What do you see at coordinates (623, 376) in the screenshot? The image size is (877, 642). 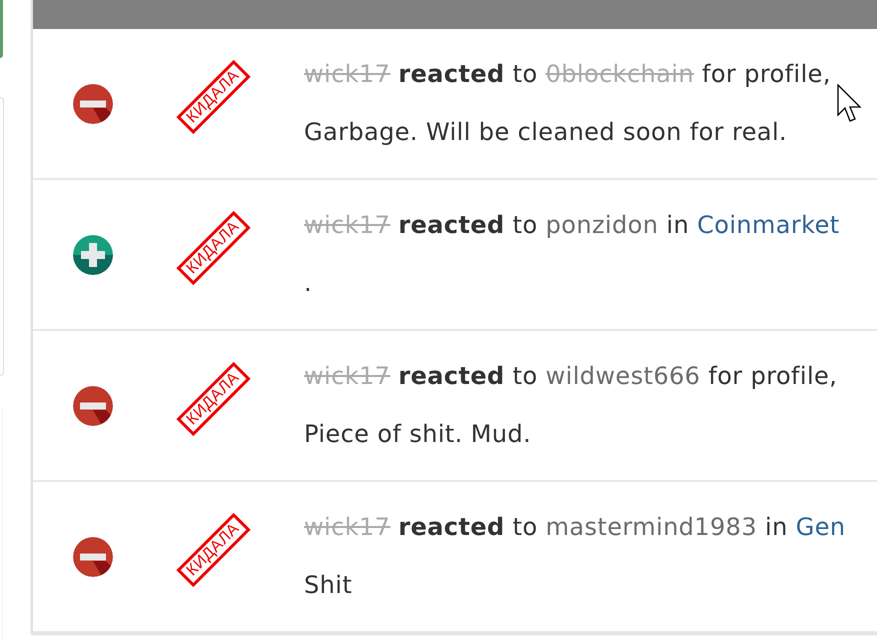 I see `user-link: wildwest666` at bounding box center [623, 376].